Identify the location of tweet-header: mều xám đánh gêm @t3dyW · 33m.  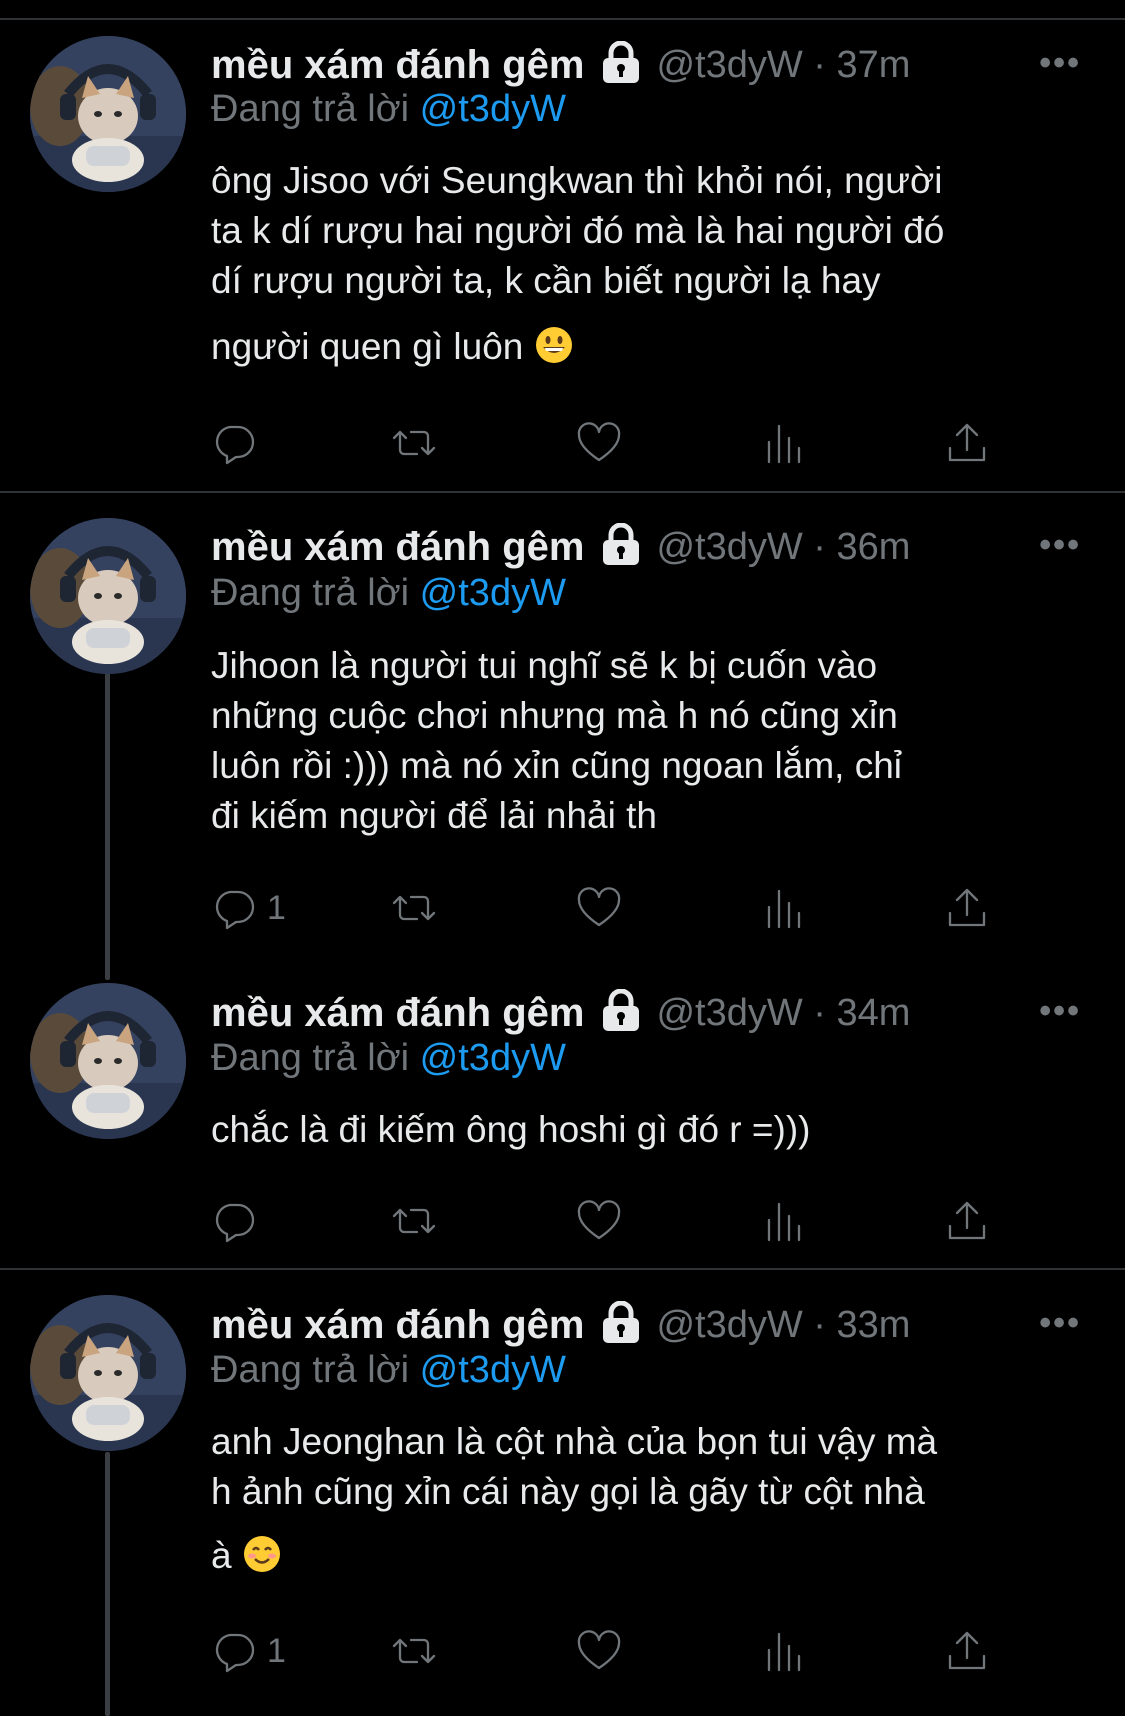
(560, 1325).